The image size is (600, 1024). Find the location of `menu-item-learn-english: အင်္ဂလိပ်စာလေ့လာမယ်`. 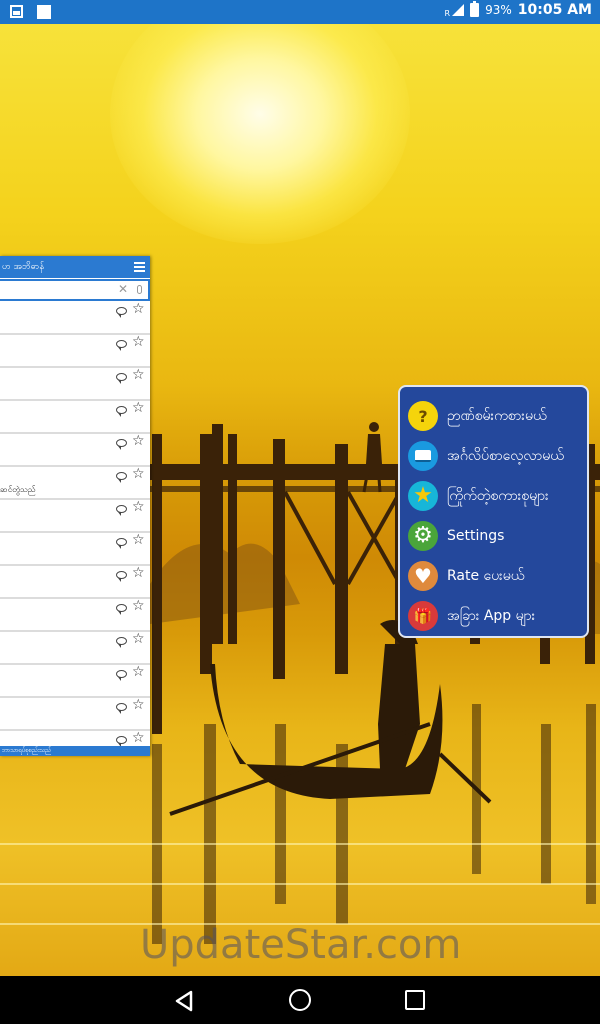

menu-item-learn-english: အင်္ဂလိပ်စာလေ့လာမယ် is located at coordinates (493, 456).